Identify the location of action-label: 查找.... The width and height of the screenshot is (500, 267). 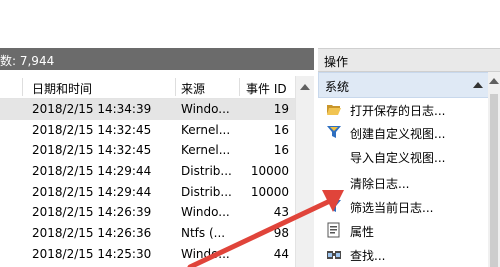
(368, 256).